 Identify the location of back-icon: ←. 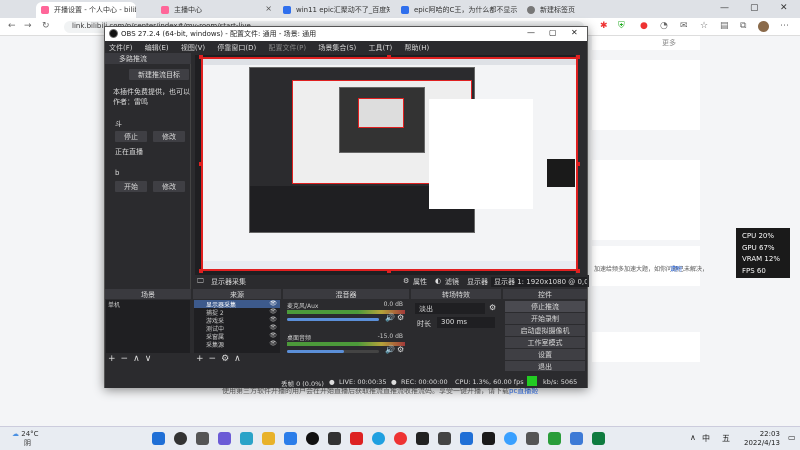
(12, 26).